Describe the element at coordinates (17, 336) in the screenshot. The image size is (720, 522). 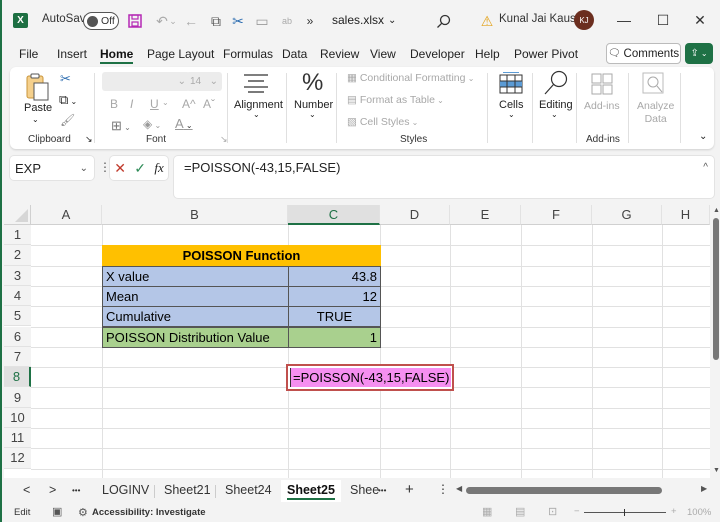
I see `row-header-6: 6` at that location.